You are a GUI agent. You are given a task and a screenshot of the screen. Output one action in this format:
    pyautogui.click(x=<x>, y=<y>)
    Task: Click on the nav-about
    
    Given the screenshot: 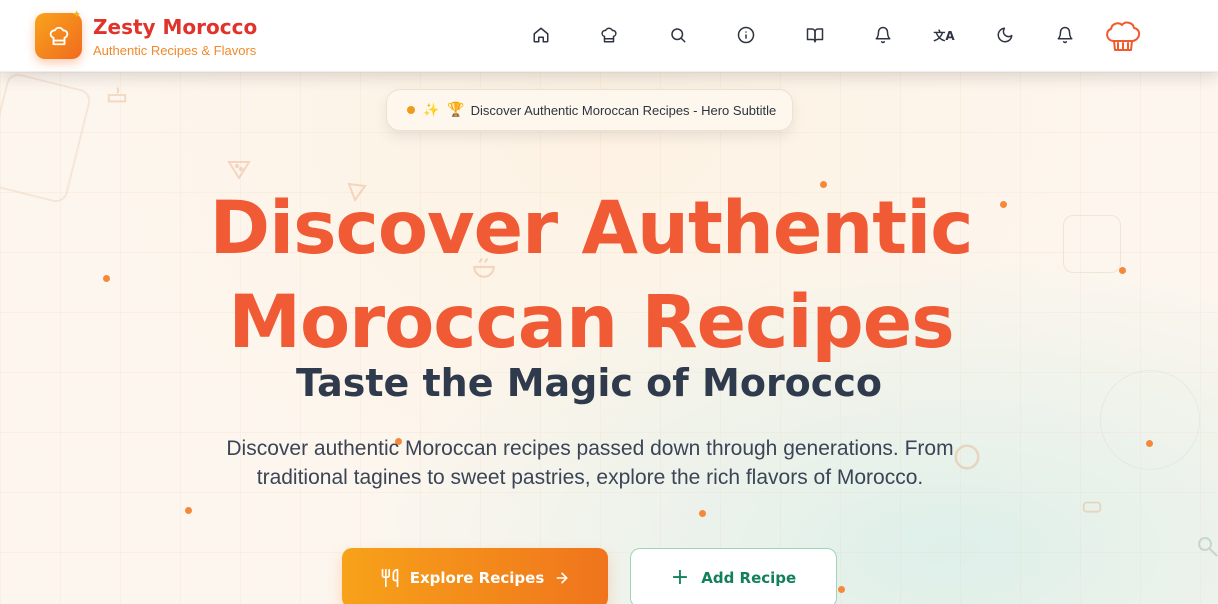 What is the action you would take?
    pyautogui.click(x=746, y=35)
    